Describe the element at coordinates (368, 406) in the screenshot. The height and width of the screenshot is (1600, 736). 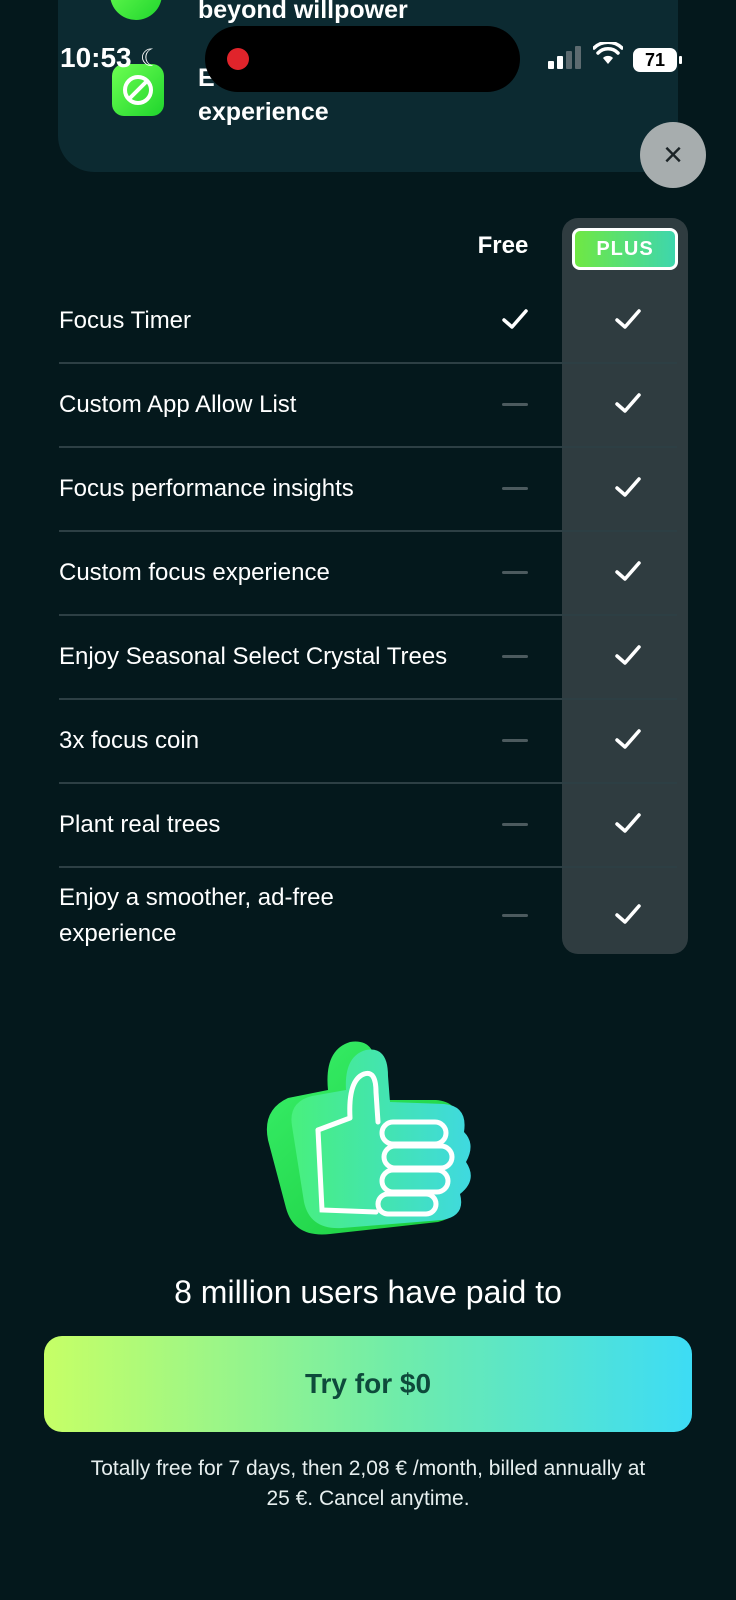
I see `feature-row: Custom App Allow List` at that location.